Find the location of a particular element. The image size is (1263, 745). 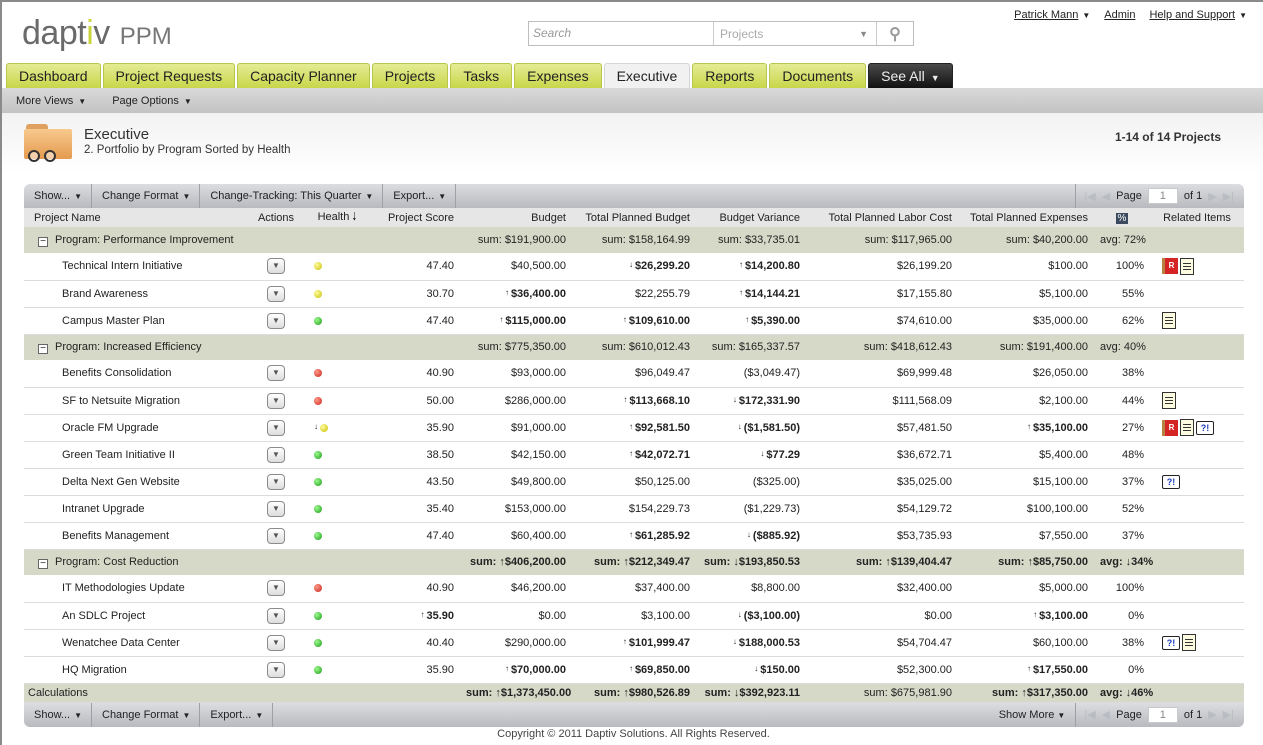

tab-see-all: See All ▼ is located at coordinates (910, 75).